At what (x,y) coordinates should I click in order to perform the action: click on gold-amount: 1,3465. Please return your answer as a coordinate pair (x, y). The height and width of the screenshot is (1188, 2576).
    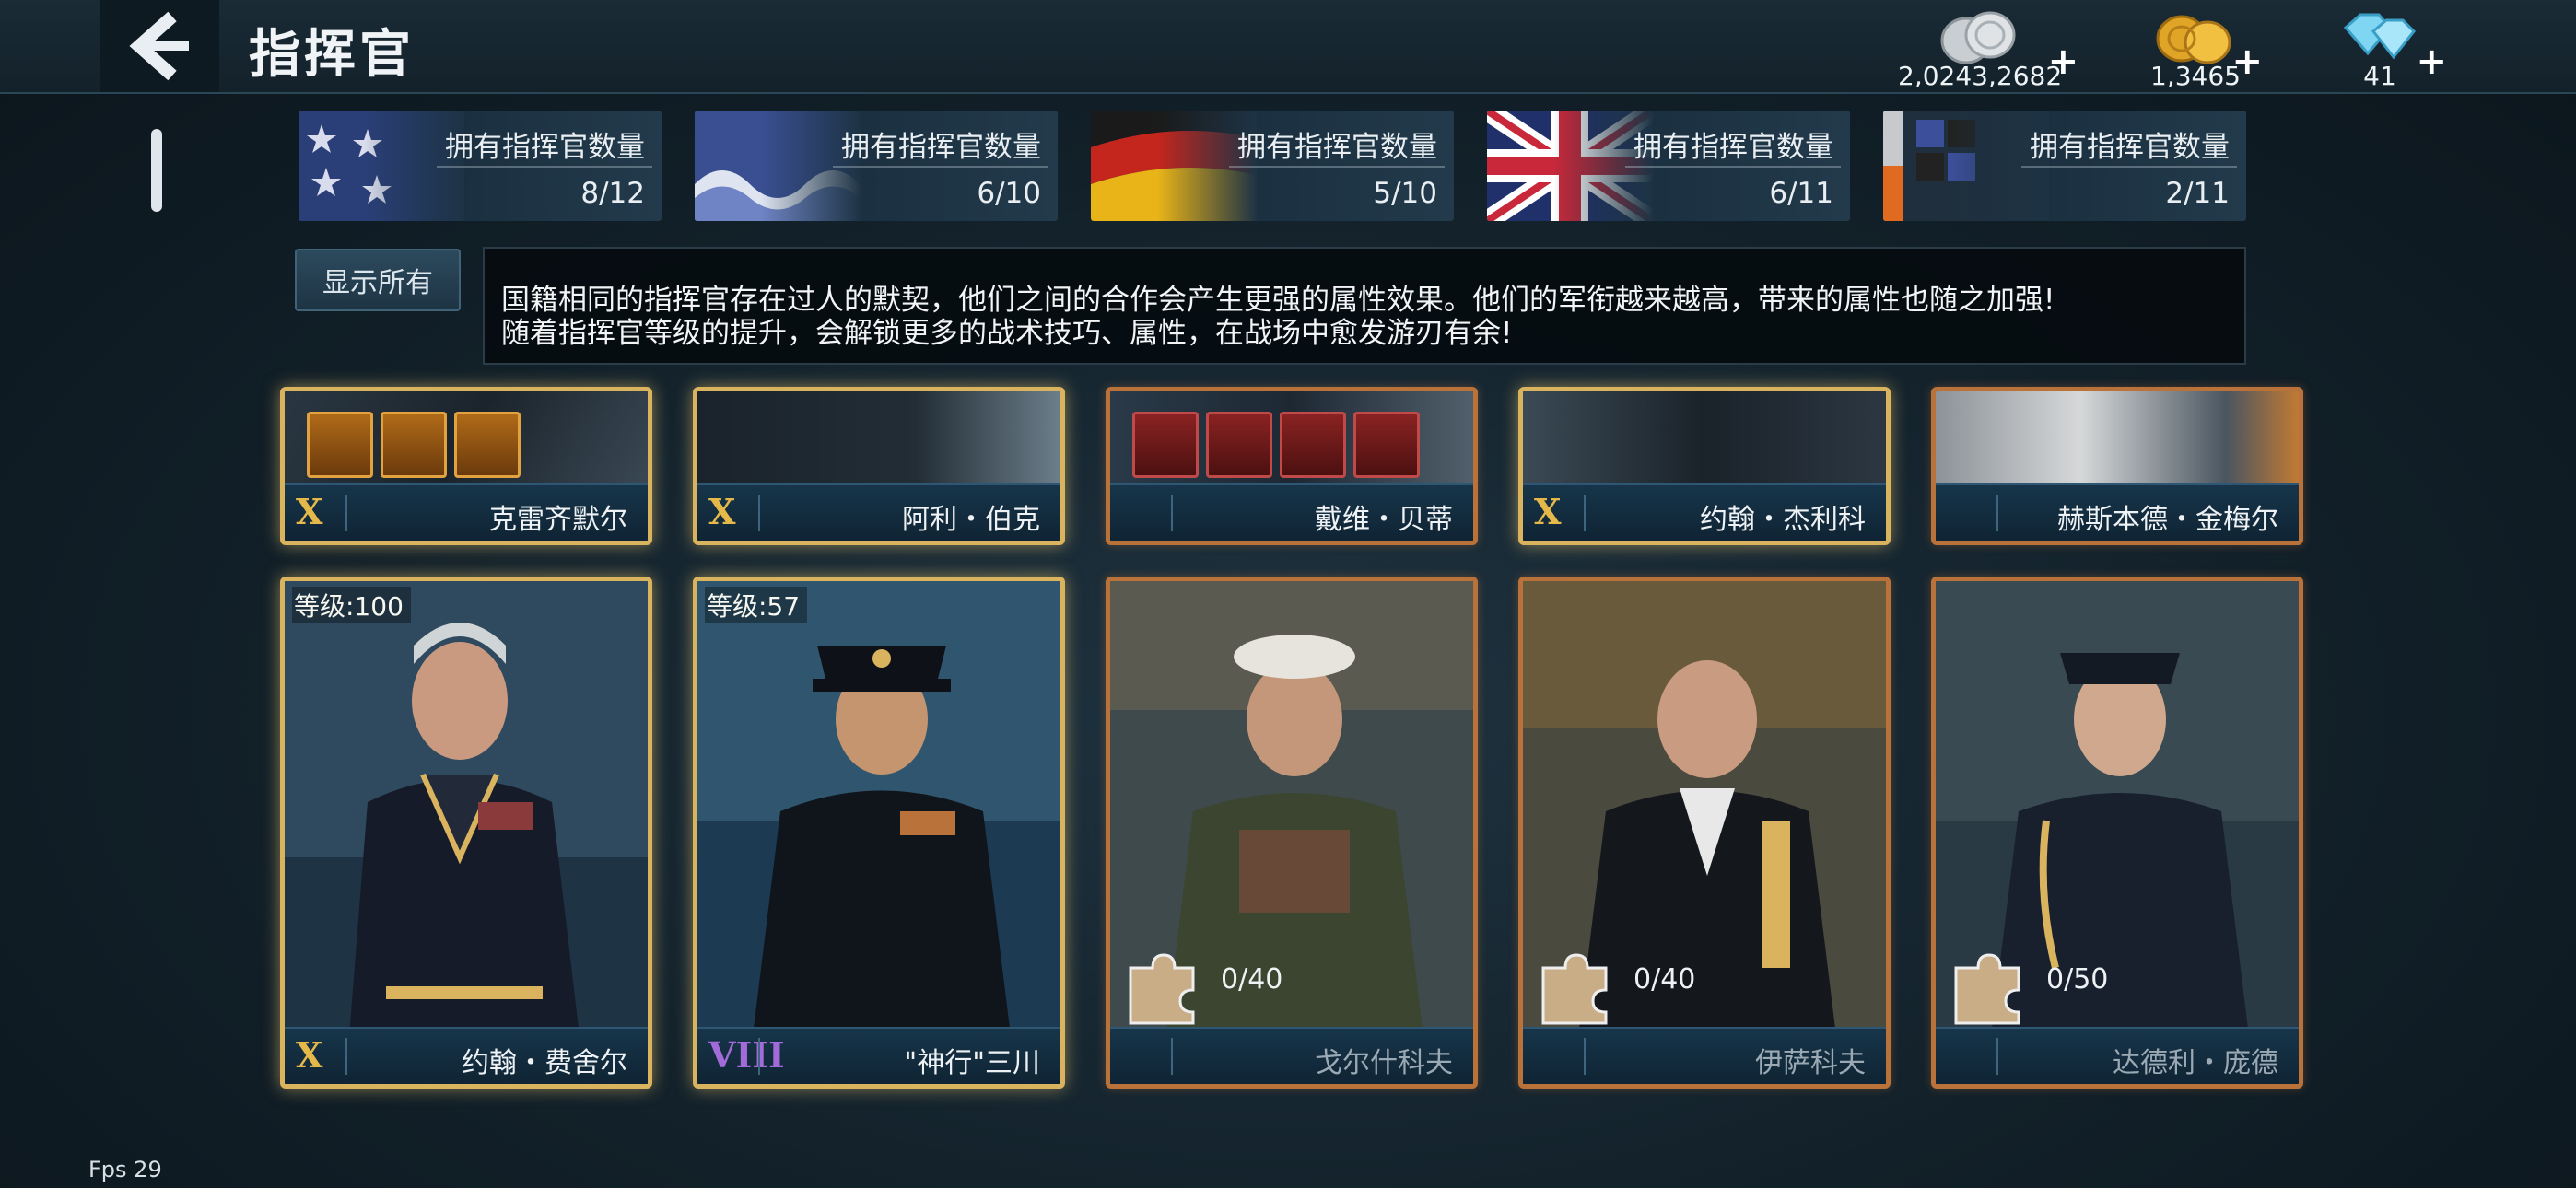
    Looking at the image, I should click on (2195, 76).